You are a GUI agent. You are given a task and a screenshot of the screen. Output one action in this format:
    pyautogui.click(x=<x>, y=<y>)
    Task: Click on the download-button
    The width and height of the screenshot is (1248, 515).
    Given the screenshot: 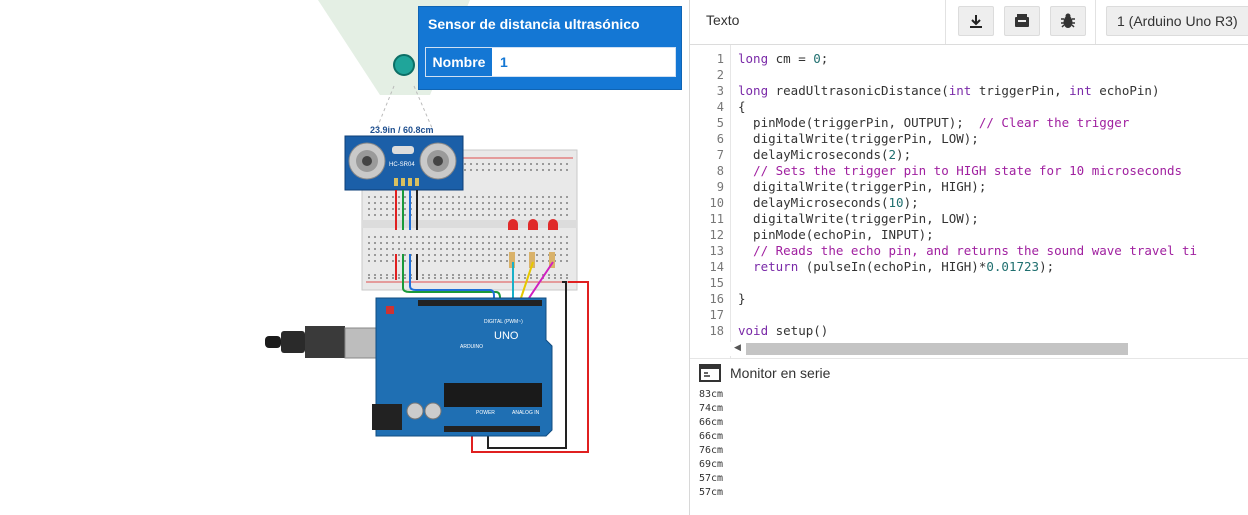 What is the action you would take?
    pyautogui.click(x=976, y=21)
    